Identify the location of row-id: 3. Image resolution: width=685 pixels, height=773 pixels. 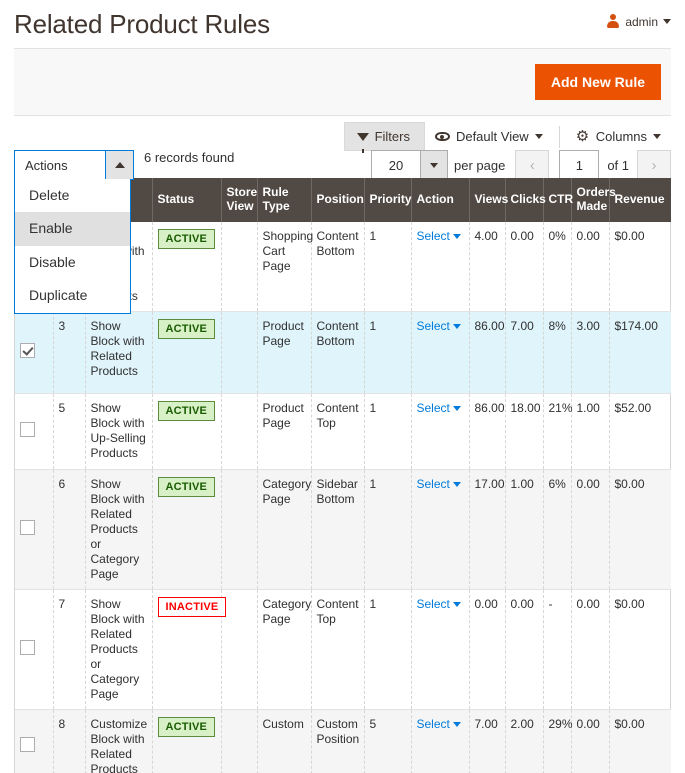
(69, 352).